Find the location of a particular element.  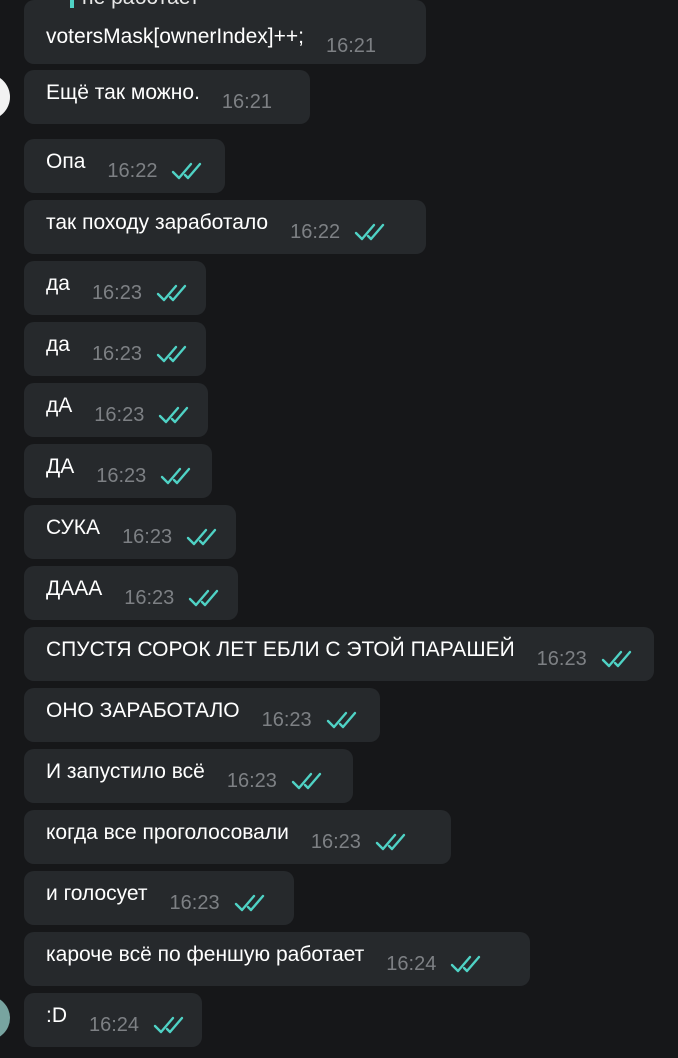

own-avatar is located at coordinates (5, 1018).